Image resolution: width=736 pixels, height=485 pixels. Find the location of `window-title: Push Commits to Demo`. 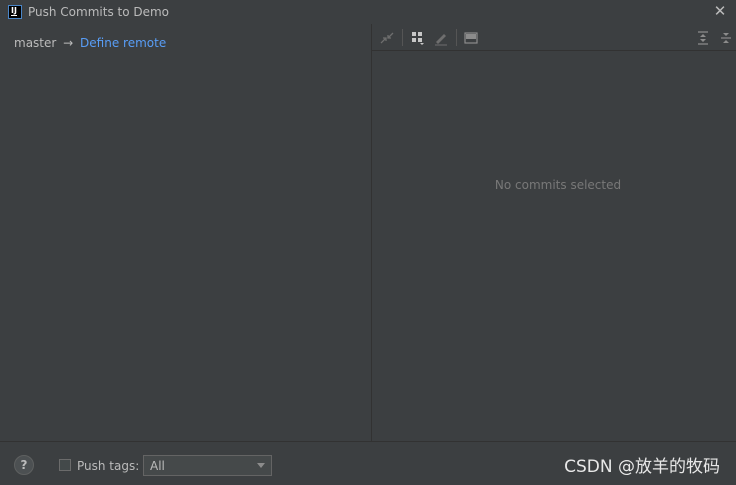

window-title: Push Commits to Demo is located at coordinates (99, 12).